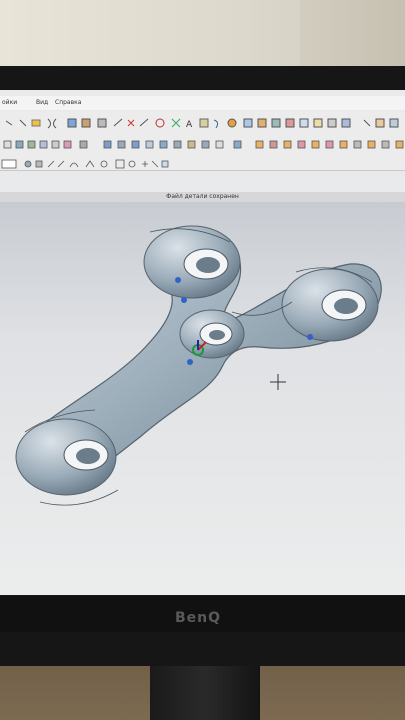  Describe the element at coordinates (189, 125) in the screenshot. I see `svg-text: A` at that location.